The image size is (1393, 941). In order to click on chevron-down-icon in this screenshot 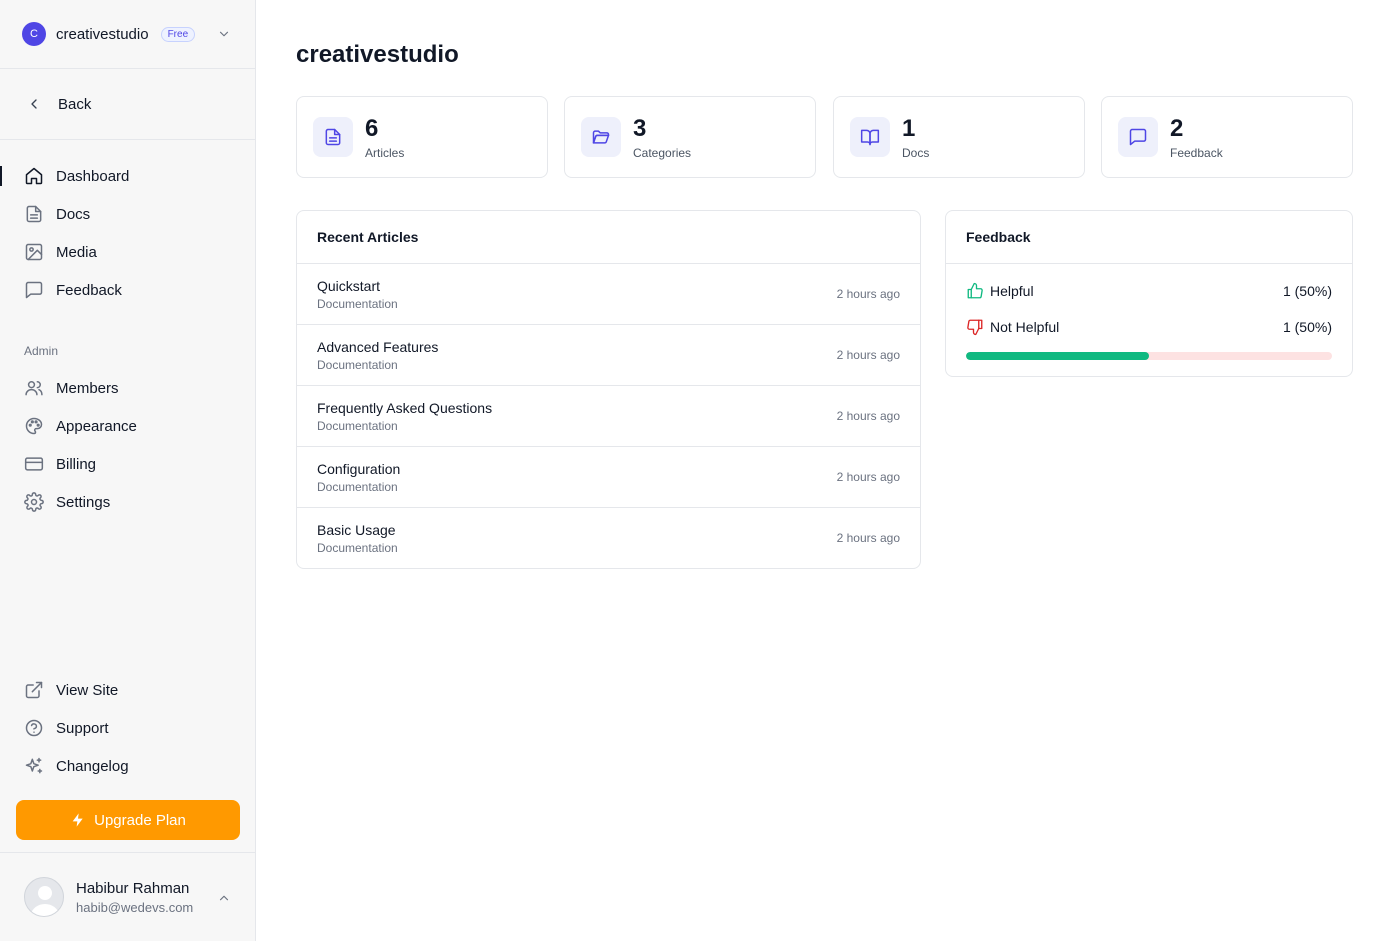, I will do `click(224, 34)`.